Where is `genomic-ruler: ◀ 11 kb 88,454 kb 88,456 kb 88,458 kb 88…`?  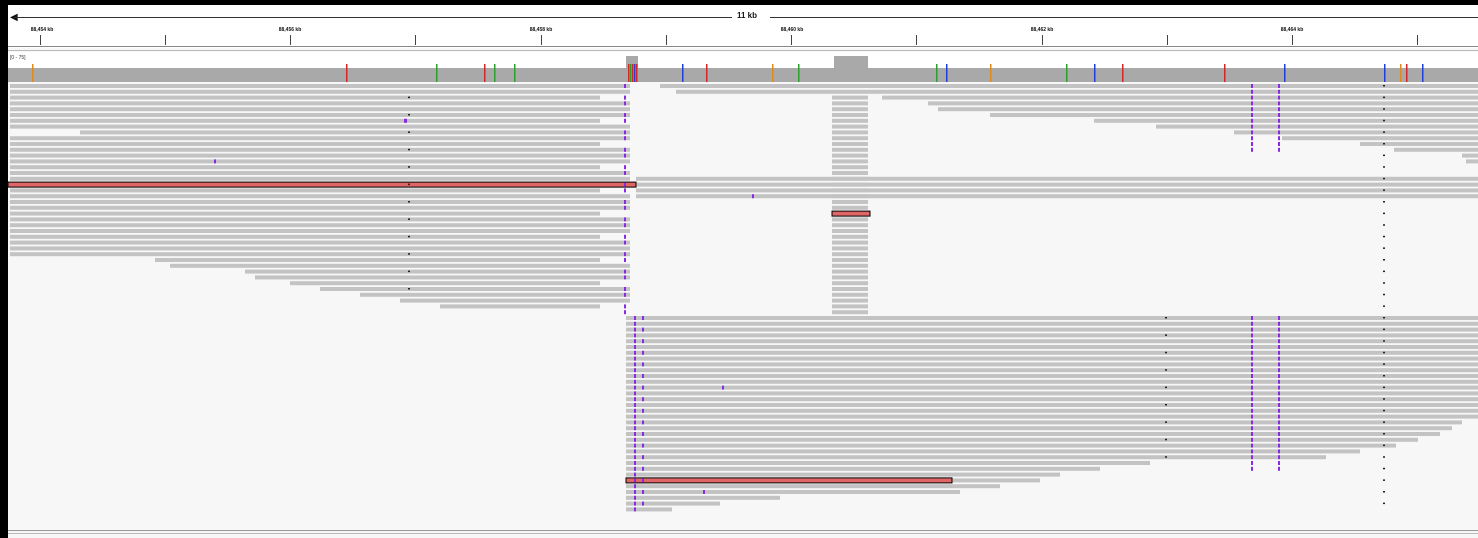
genomic-ruler: ◀ 11 kb 88,454 kb 88,456 kb 88,458 kb 88… is located at coordinates (743, 26).